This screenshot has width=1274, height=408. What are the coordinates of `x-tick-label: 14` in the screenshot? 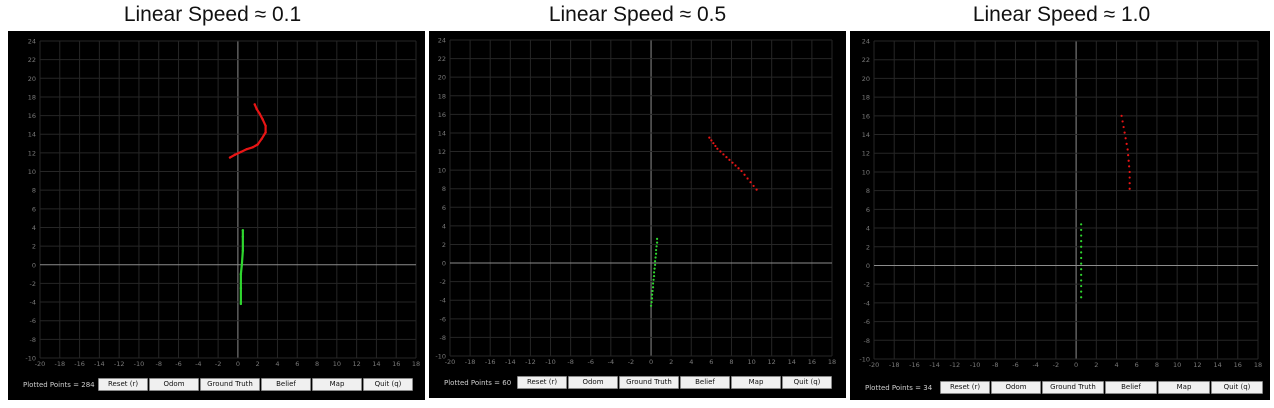 It's located at (1217, 365).